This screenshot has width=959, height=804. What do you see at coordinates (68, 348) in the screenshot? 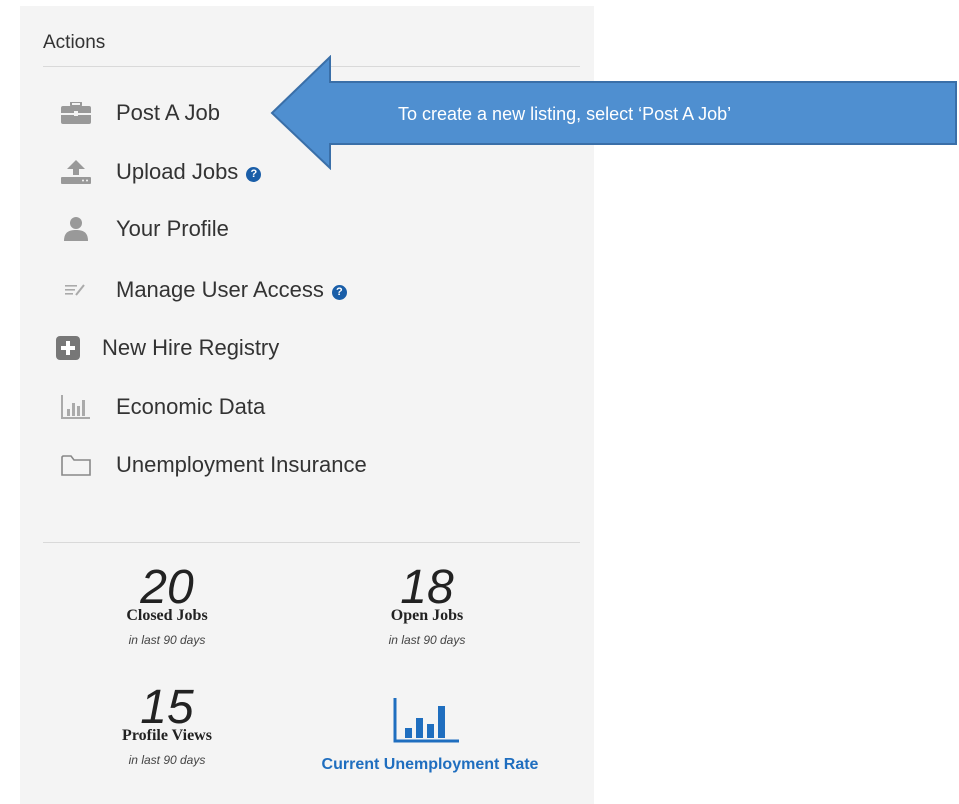
I see `plus-square-icon` at bounding box center [68, 348].